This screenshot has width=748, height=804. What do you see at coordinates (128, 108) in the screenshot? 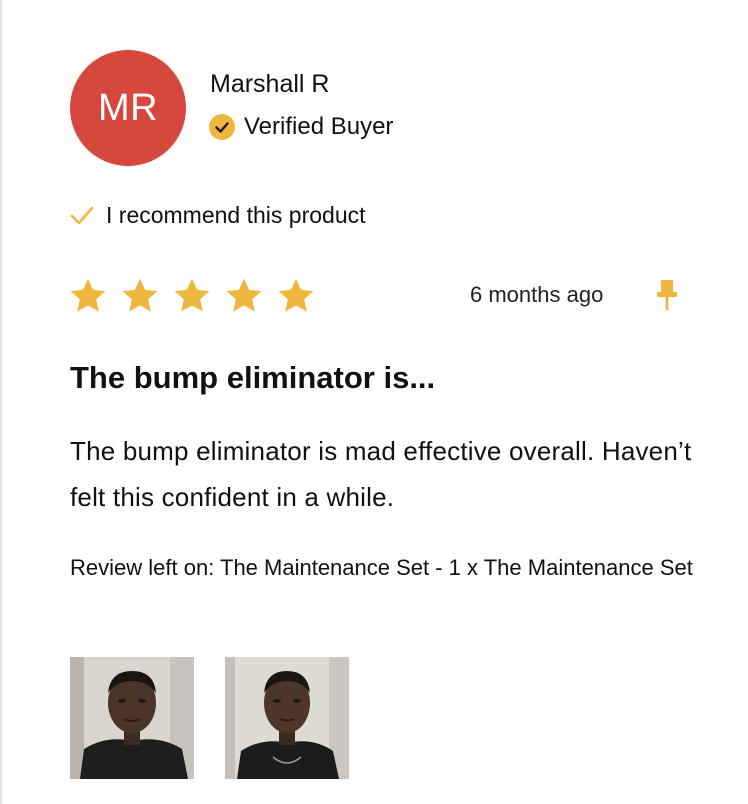
I see `avatar: MR` at bounding box center [128, 108].